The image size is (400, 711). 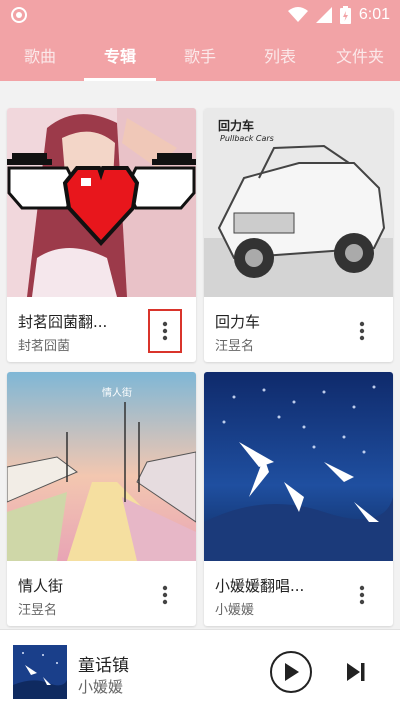 What do you see at coordinates (280, 55) in the screenshot?
I see `tab-playlists: 列表` at bounding box center [280, 55].